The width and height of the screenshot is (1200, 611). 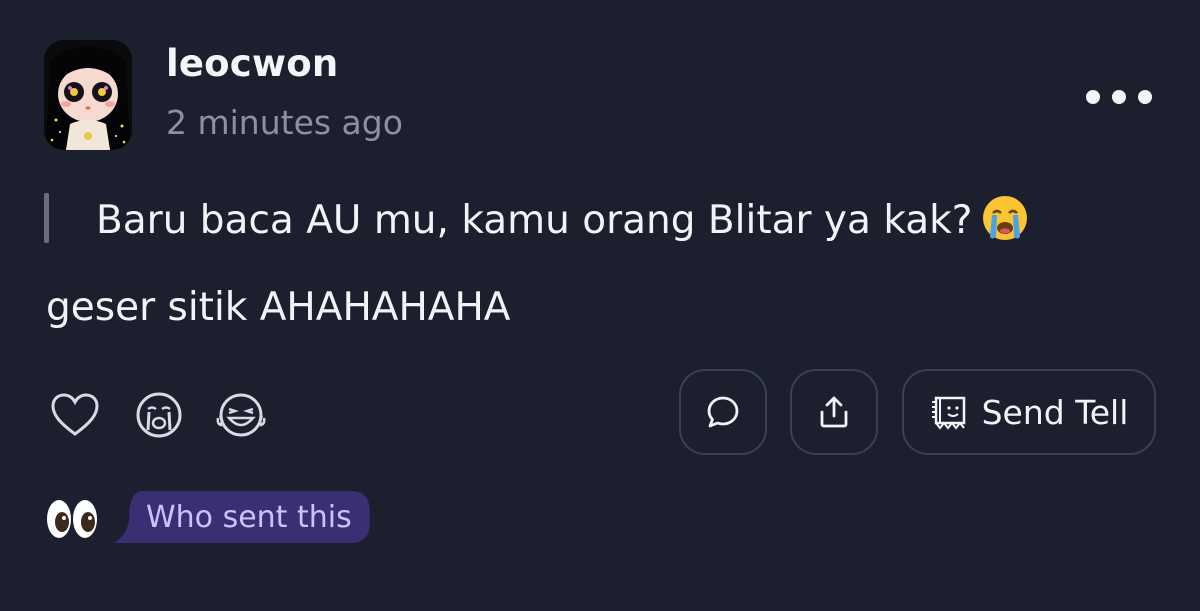 I want to click on more-options-button, so click(x=1119, y=97).